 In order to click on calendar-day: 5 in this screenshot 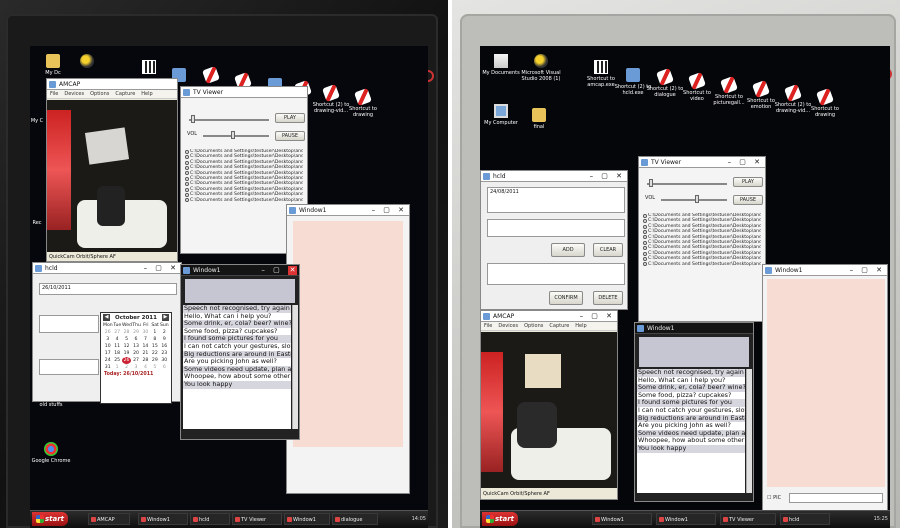, I will do `click(154, 367)`.